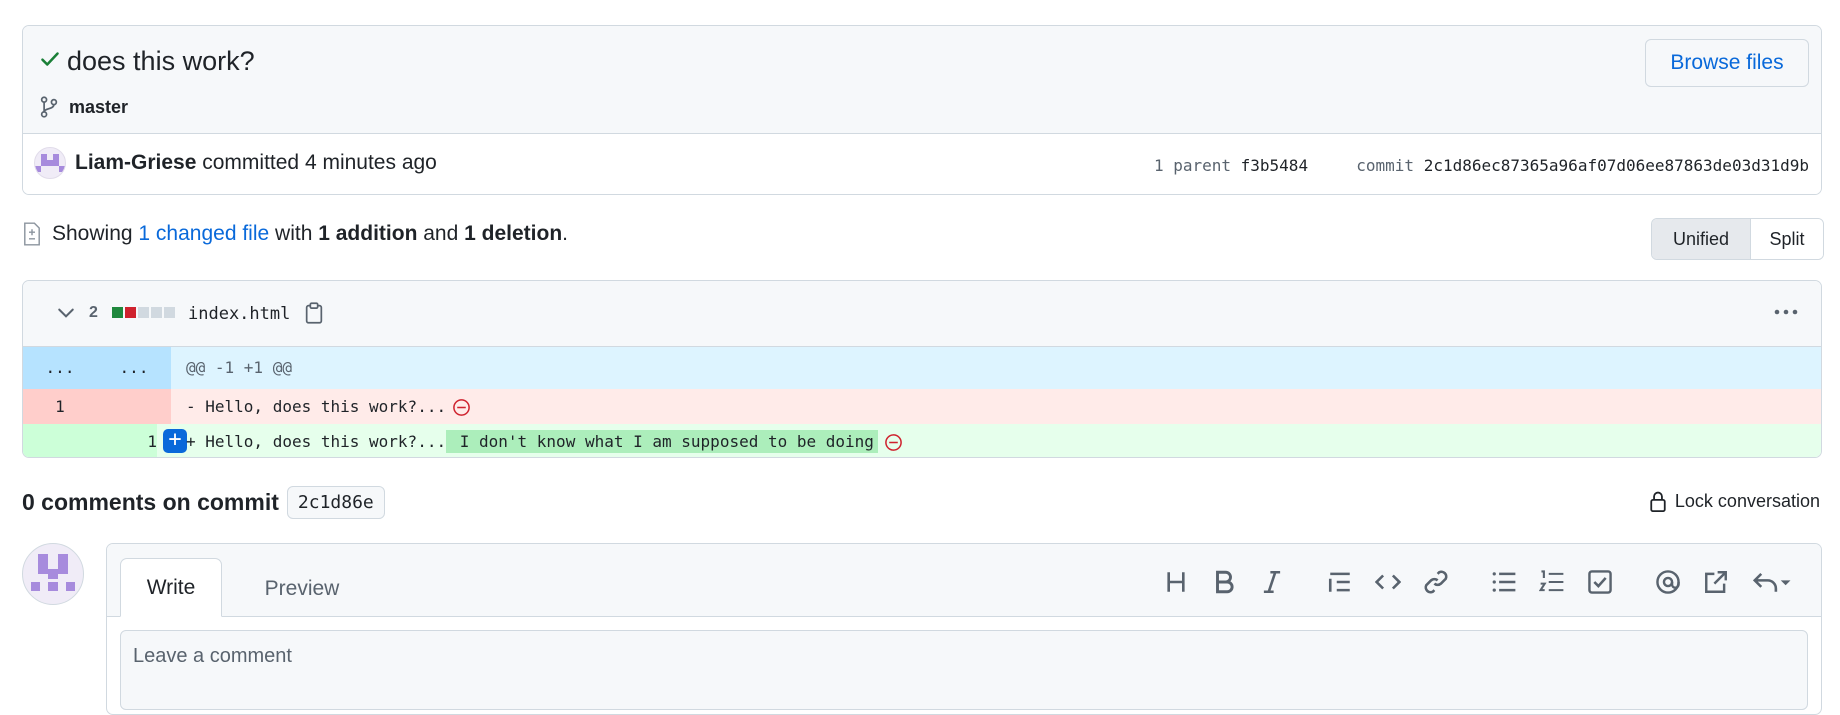  What do you see at coordinates (127, 440) in the screenshot?
I see `new-line-number: 1` at bounding box center [127, 440].